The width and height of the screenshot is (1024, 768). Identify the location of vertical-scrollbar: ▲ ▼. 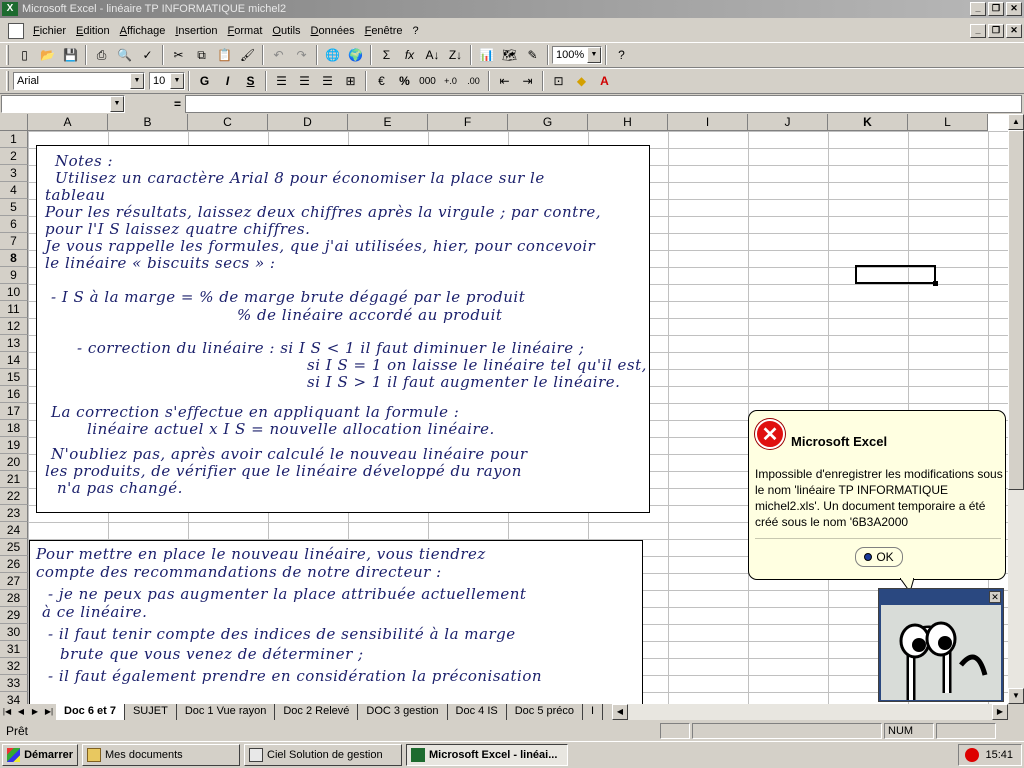
(1016, 409).